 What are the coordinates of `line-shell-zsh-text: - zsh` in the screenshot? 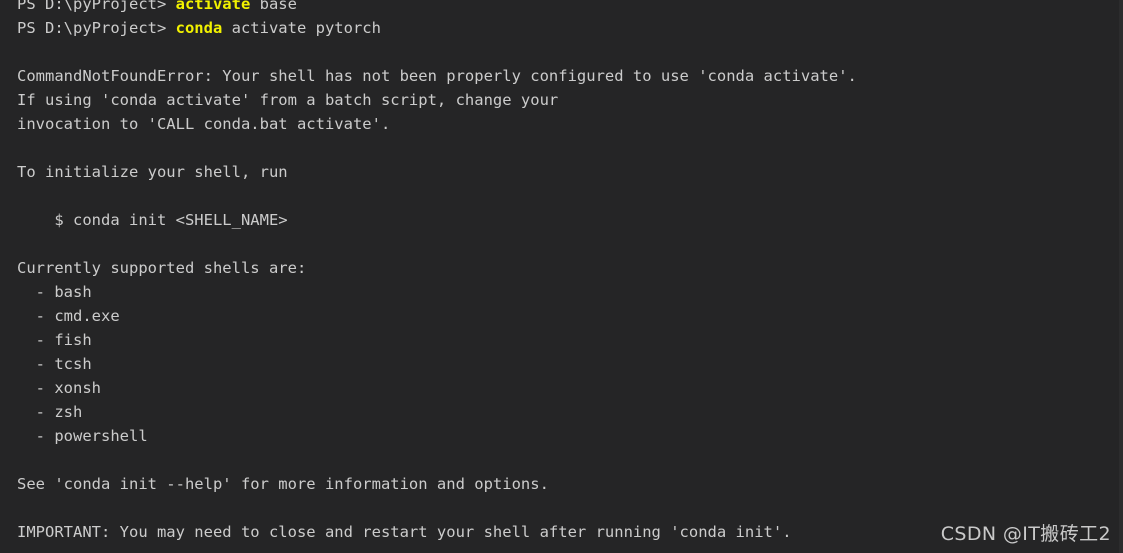 It's located at (50, 412).